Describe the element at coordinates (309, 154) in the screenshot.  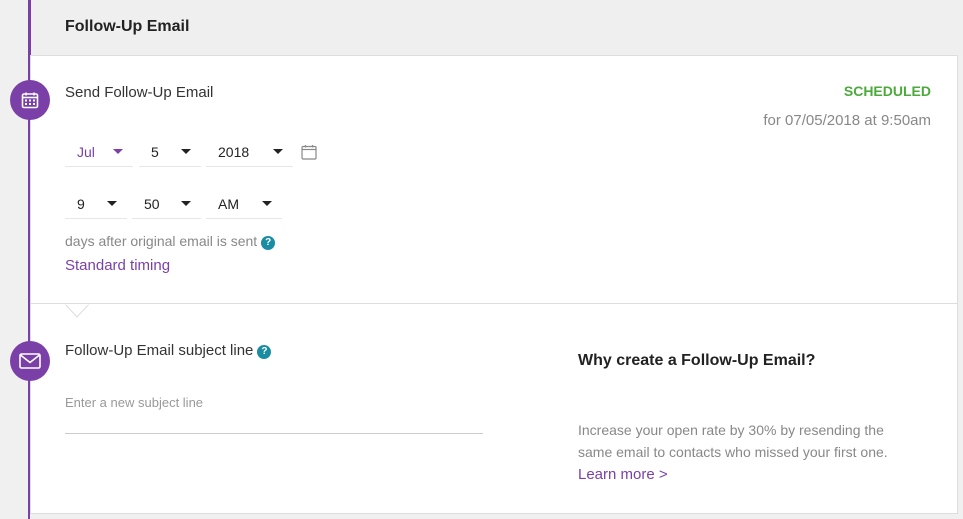
I see `date-picker-icon` at that location.